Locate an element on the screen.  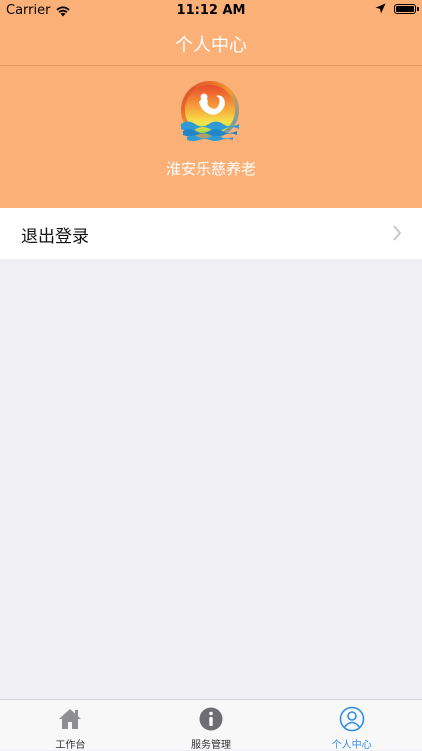
person-icon is located at coordinates (351, 719).